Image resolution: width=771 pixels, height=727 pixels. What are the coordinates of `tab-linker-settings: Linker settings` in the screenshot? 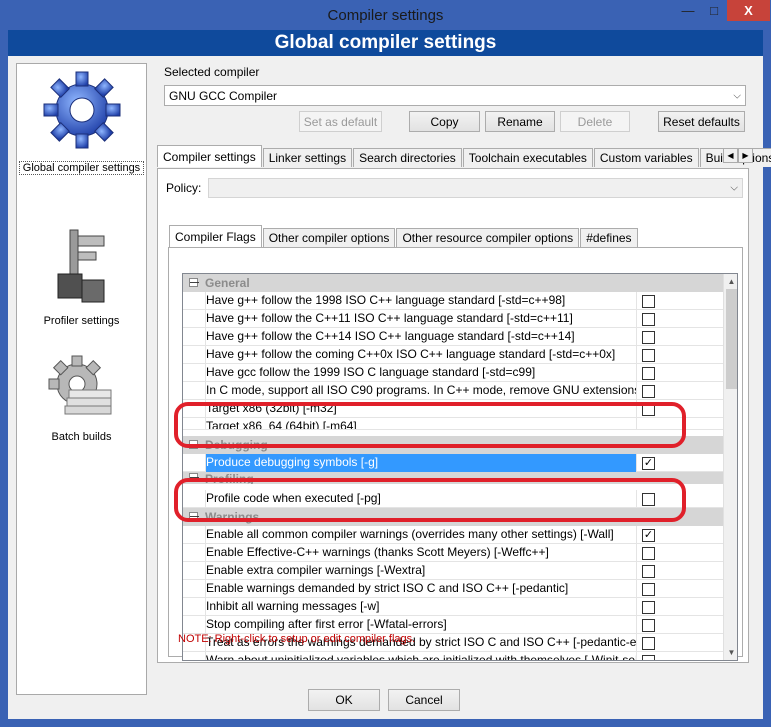 It's located at (307, 157).